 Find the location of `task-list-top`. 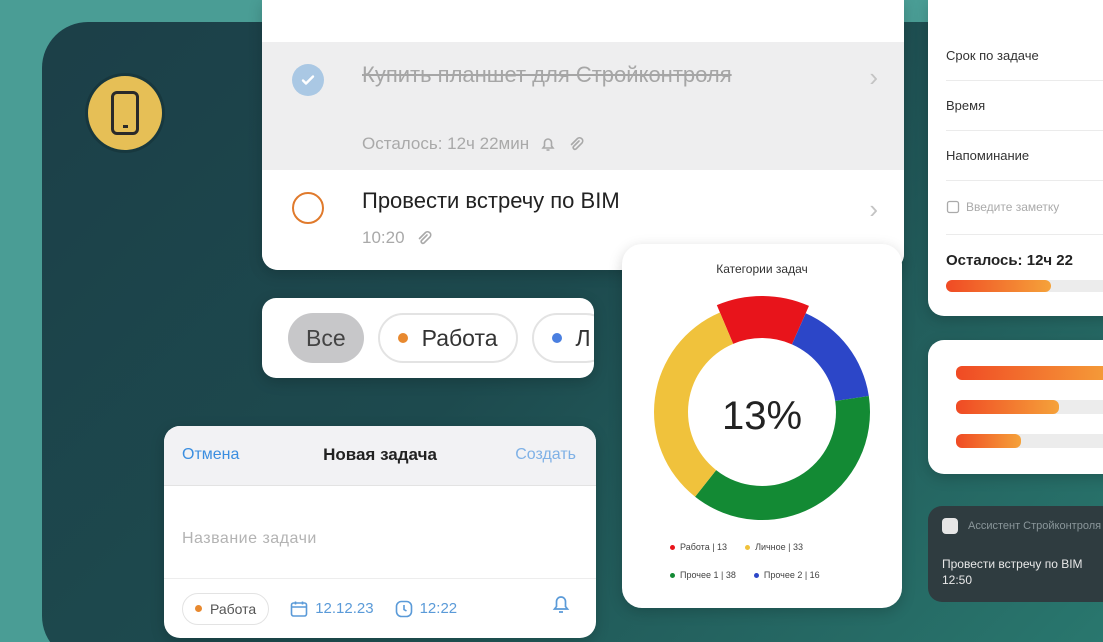

task-list-top is located at coordinates (583, 21).